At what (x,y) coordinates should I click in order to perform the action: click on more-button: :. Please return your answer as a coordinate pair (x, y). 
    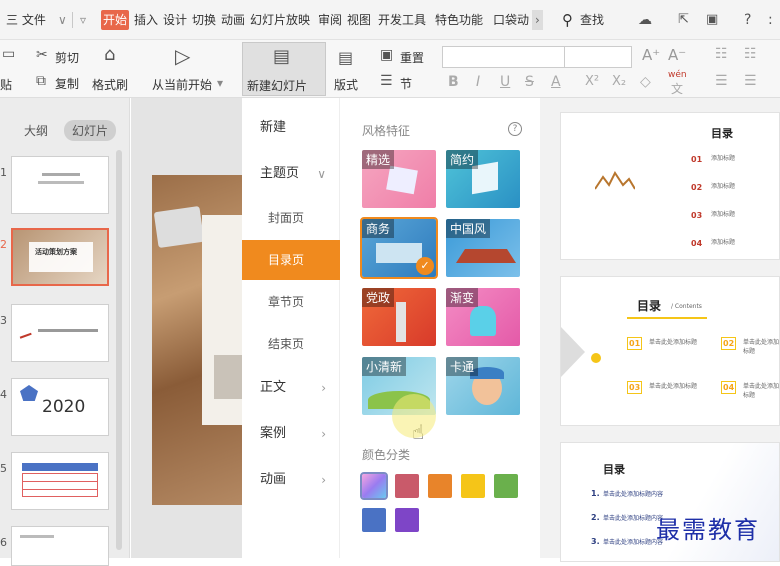
    Looking at the image, I should click on (770, 20).